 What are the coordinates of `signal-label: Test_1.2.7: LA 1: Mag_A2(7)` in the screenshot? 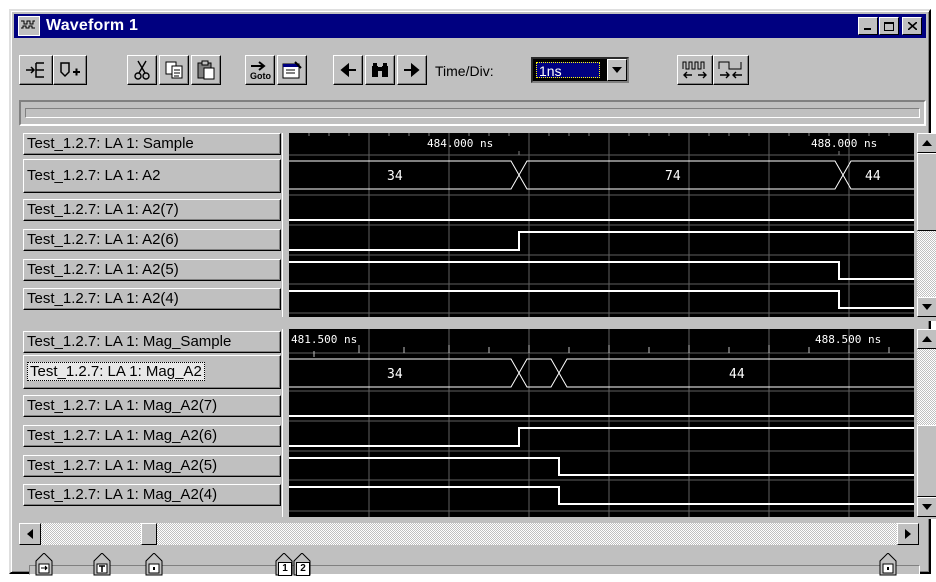 It's located at (122, 405).